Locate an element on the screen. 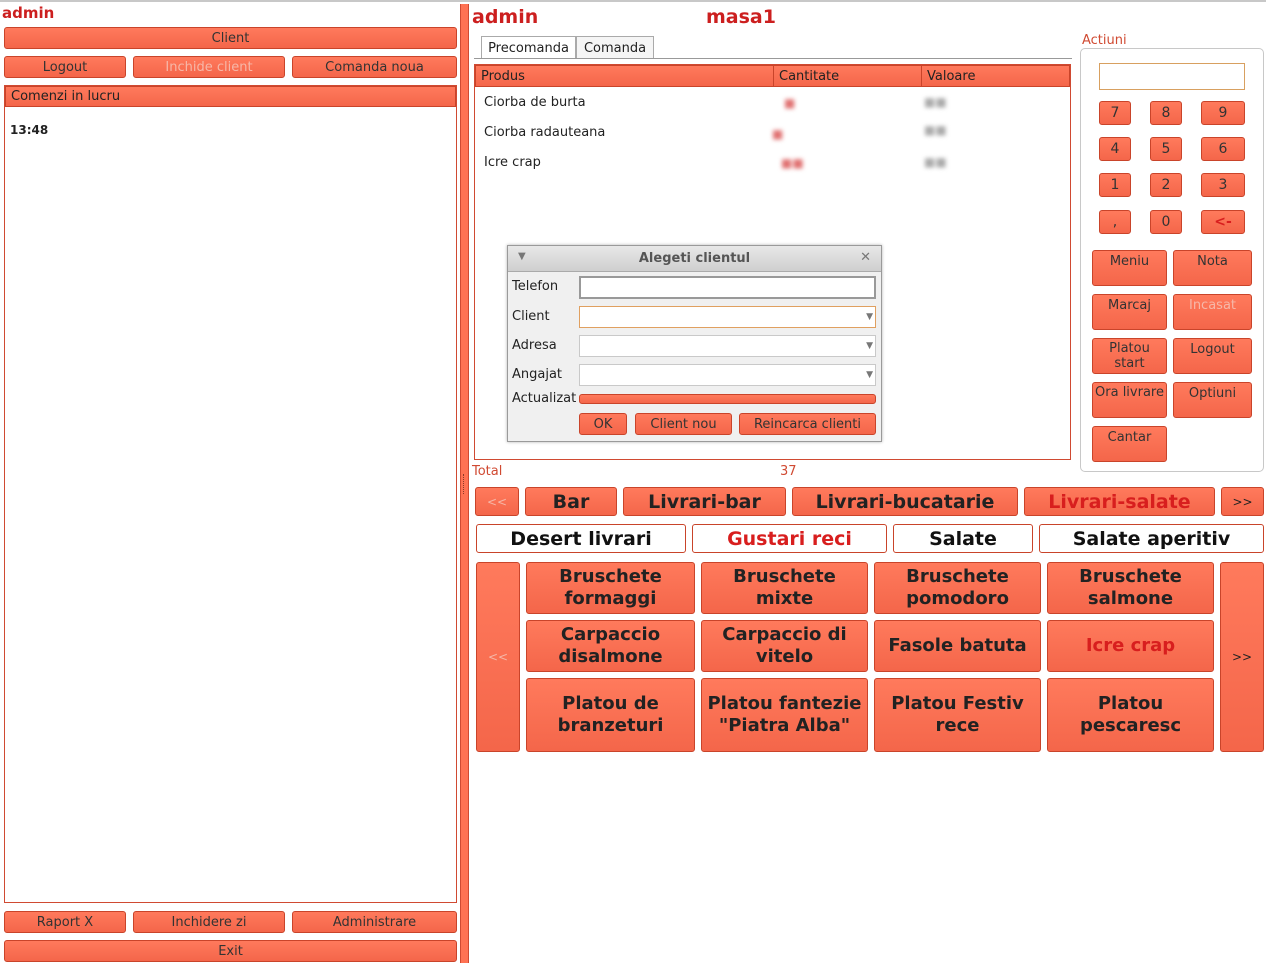 The image size is (1266, 963). product-bruschete-pomodoro: Bruschete pomodoro is located at coordinates (957, 588).